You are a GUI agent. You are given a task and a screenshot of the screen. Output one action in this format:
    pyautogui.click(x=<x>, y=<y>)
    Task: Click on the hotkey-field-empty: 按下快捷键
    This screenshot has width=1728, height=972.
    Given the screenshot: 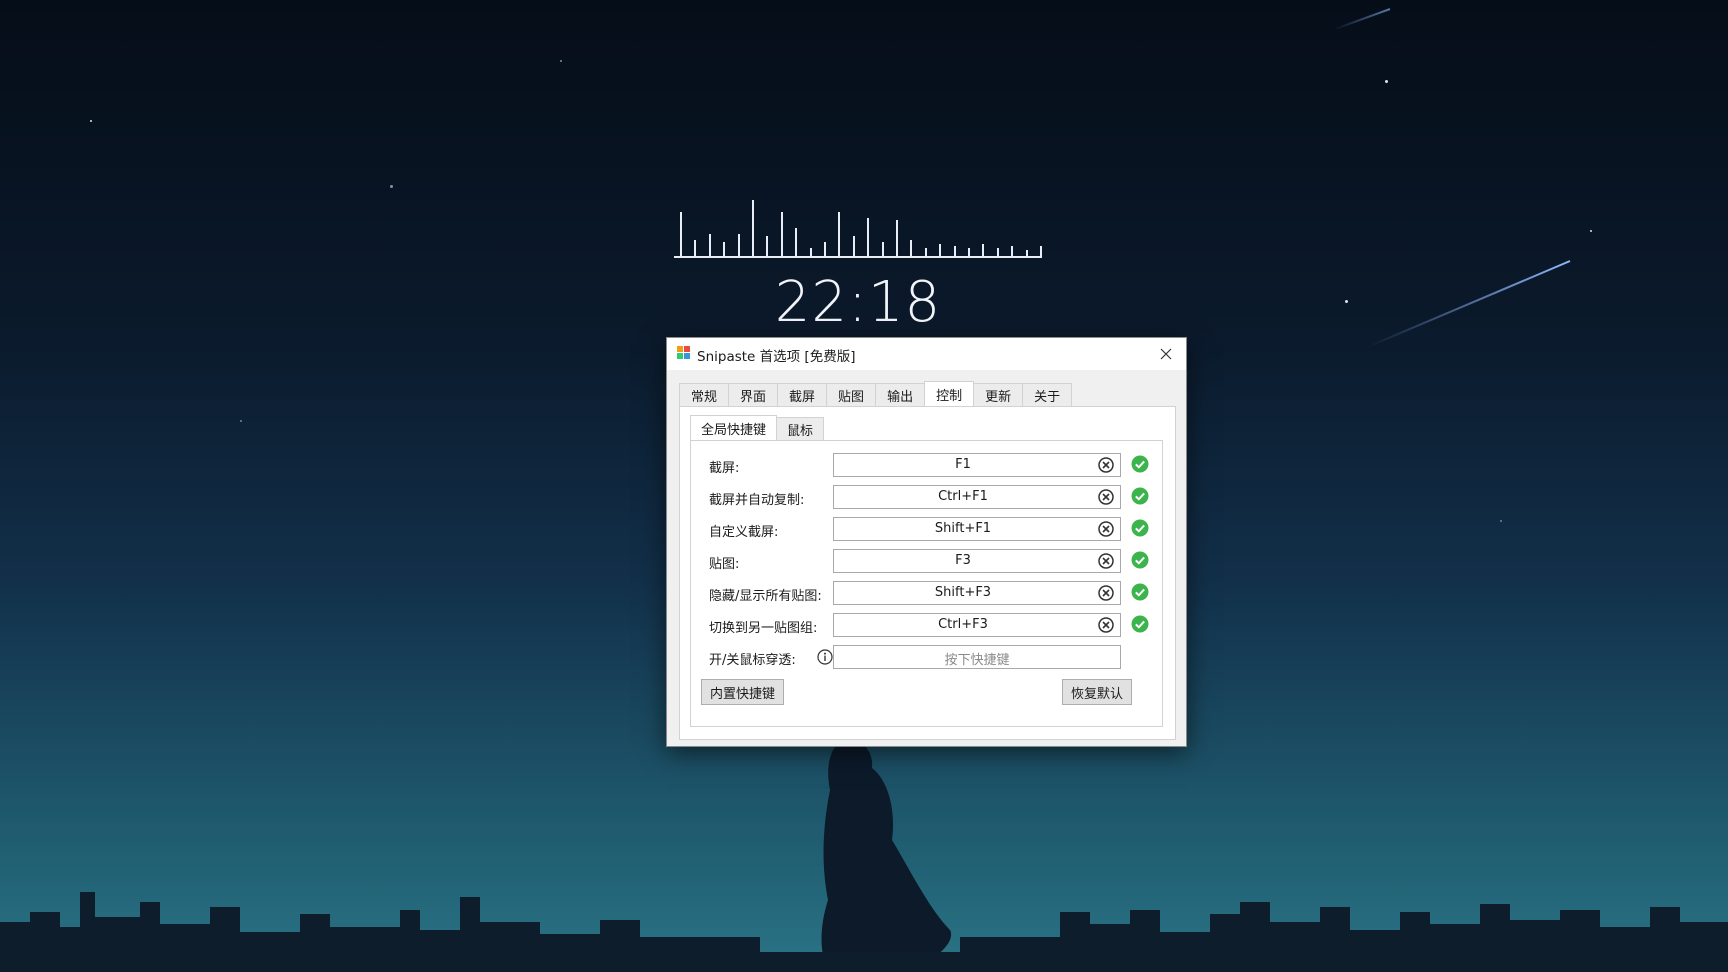 What is the action you would take?
    pyautogui.click(x=977, y=657)
    